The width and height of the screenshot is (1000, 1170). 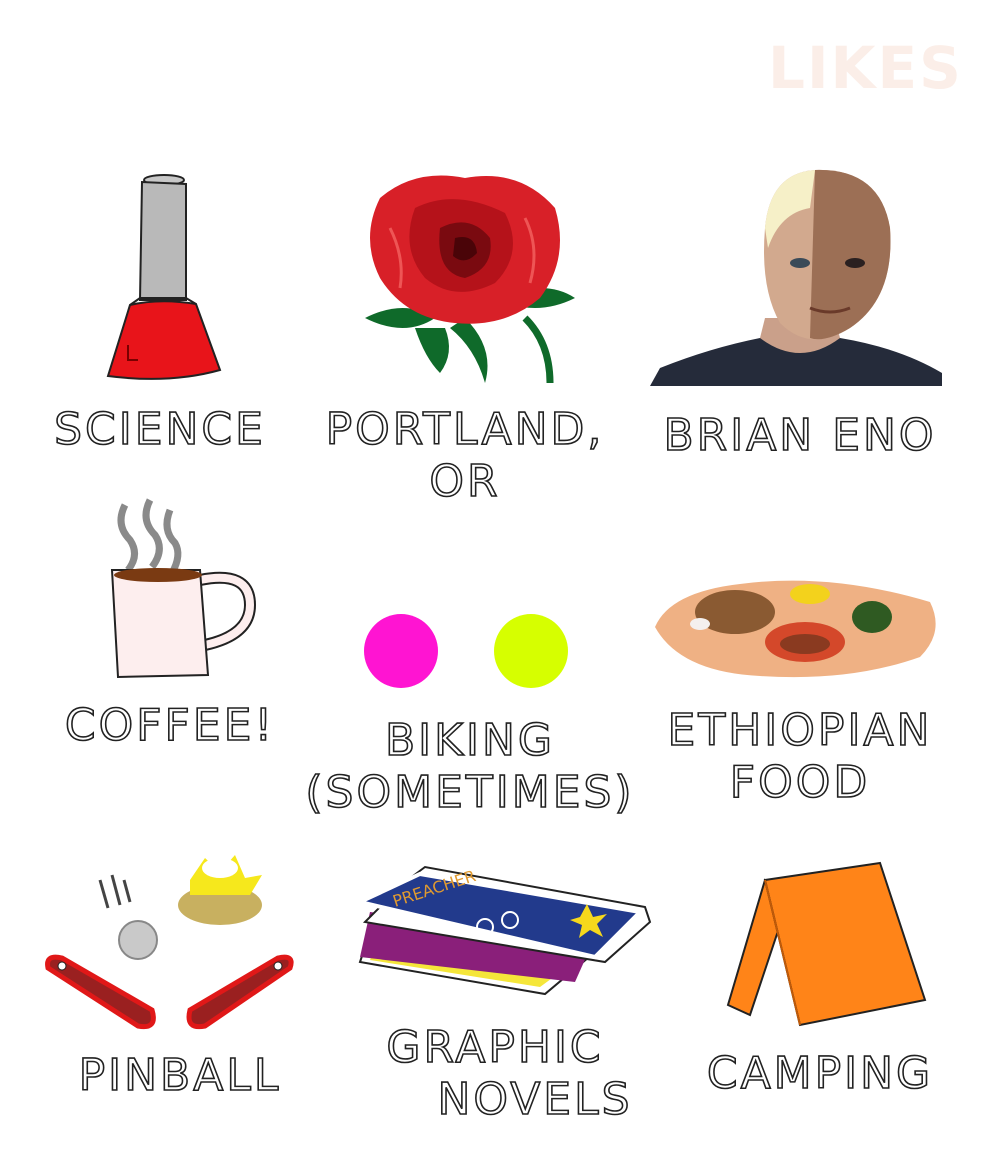 What do you see at coordinates (401, 651) in the screenshot?
I see `magenta-wheel` at bounding box center [401, 651].